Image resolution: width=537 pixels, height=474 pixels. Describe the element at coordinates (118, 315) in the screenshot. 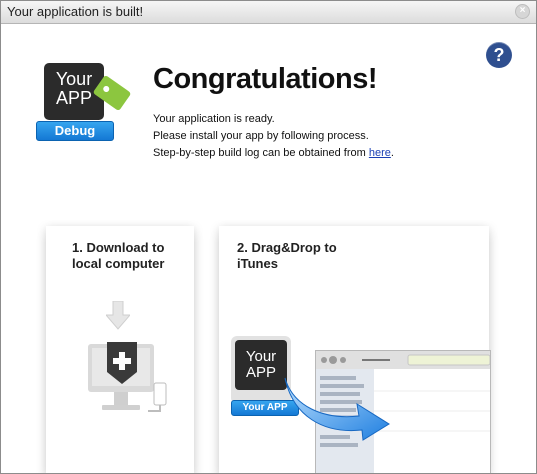

I see `down-arrow-icon` at that location.